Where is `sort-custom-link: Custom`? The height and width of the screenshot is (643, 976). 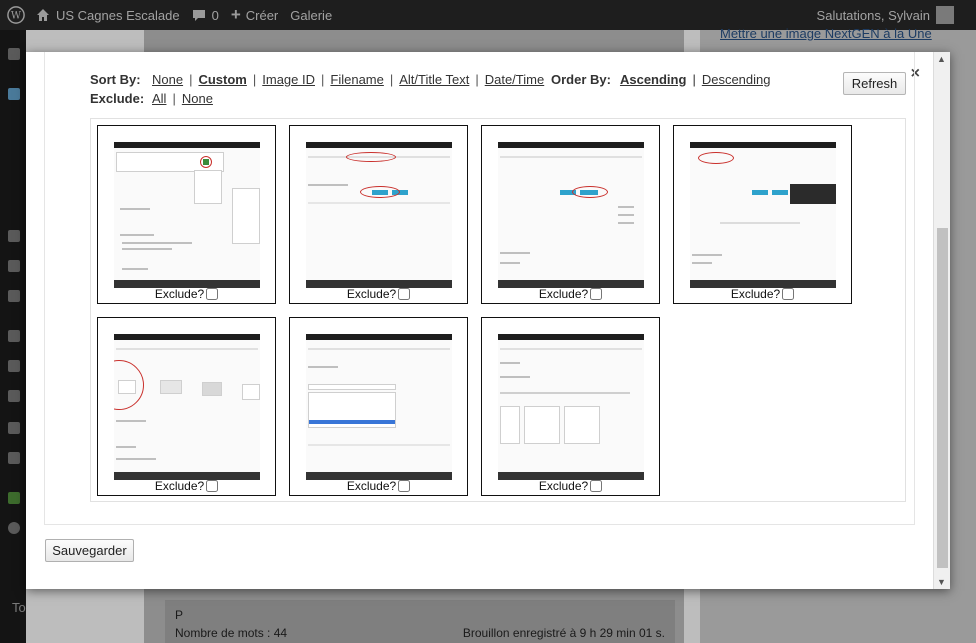
sort-custom-link: Custom is located at coordinates (222, 79).